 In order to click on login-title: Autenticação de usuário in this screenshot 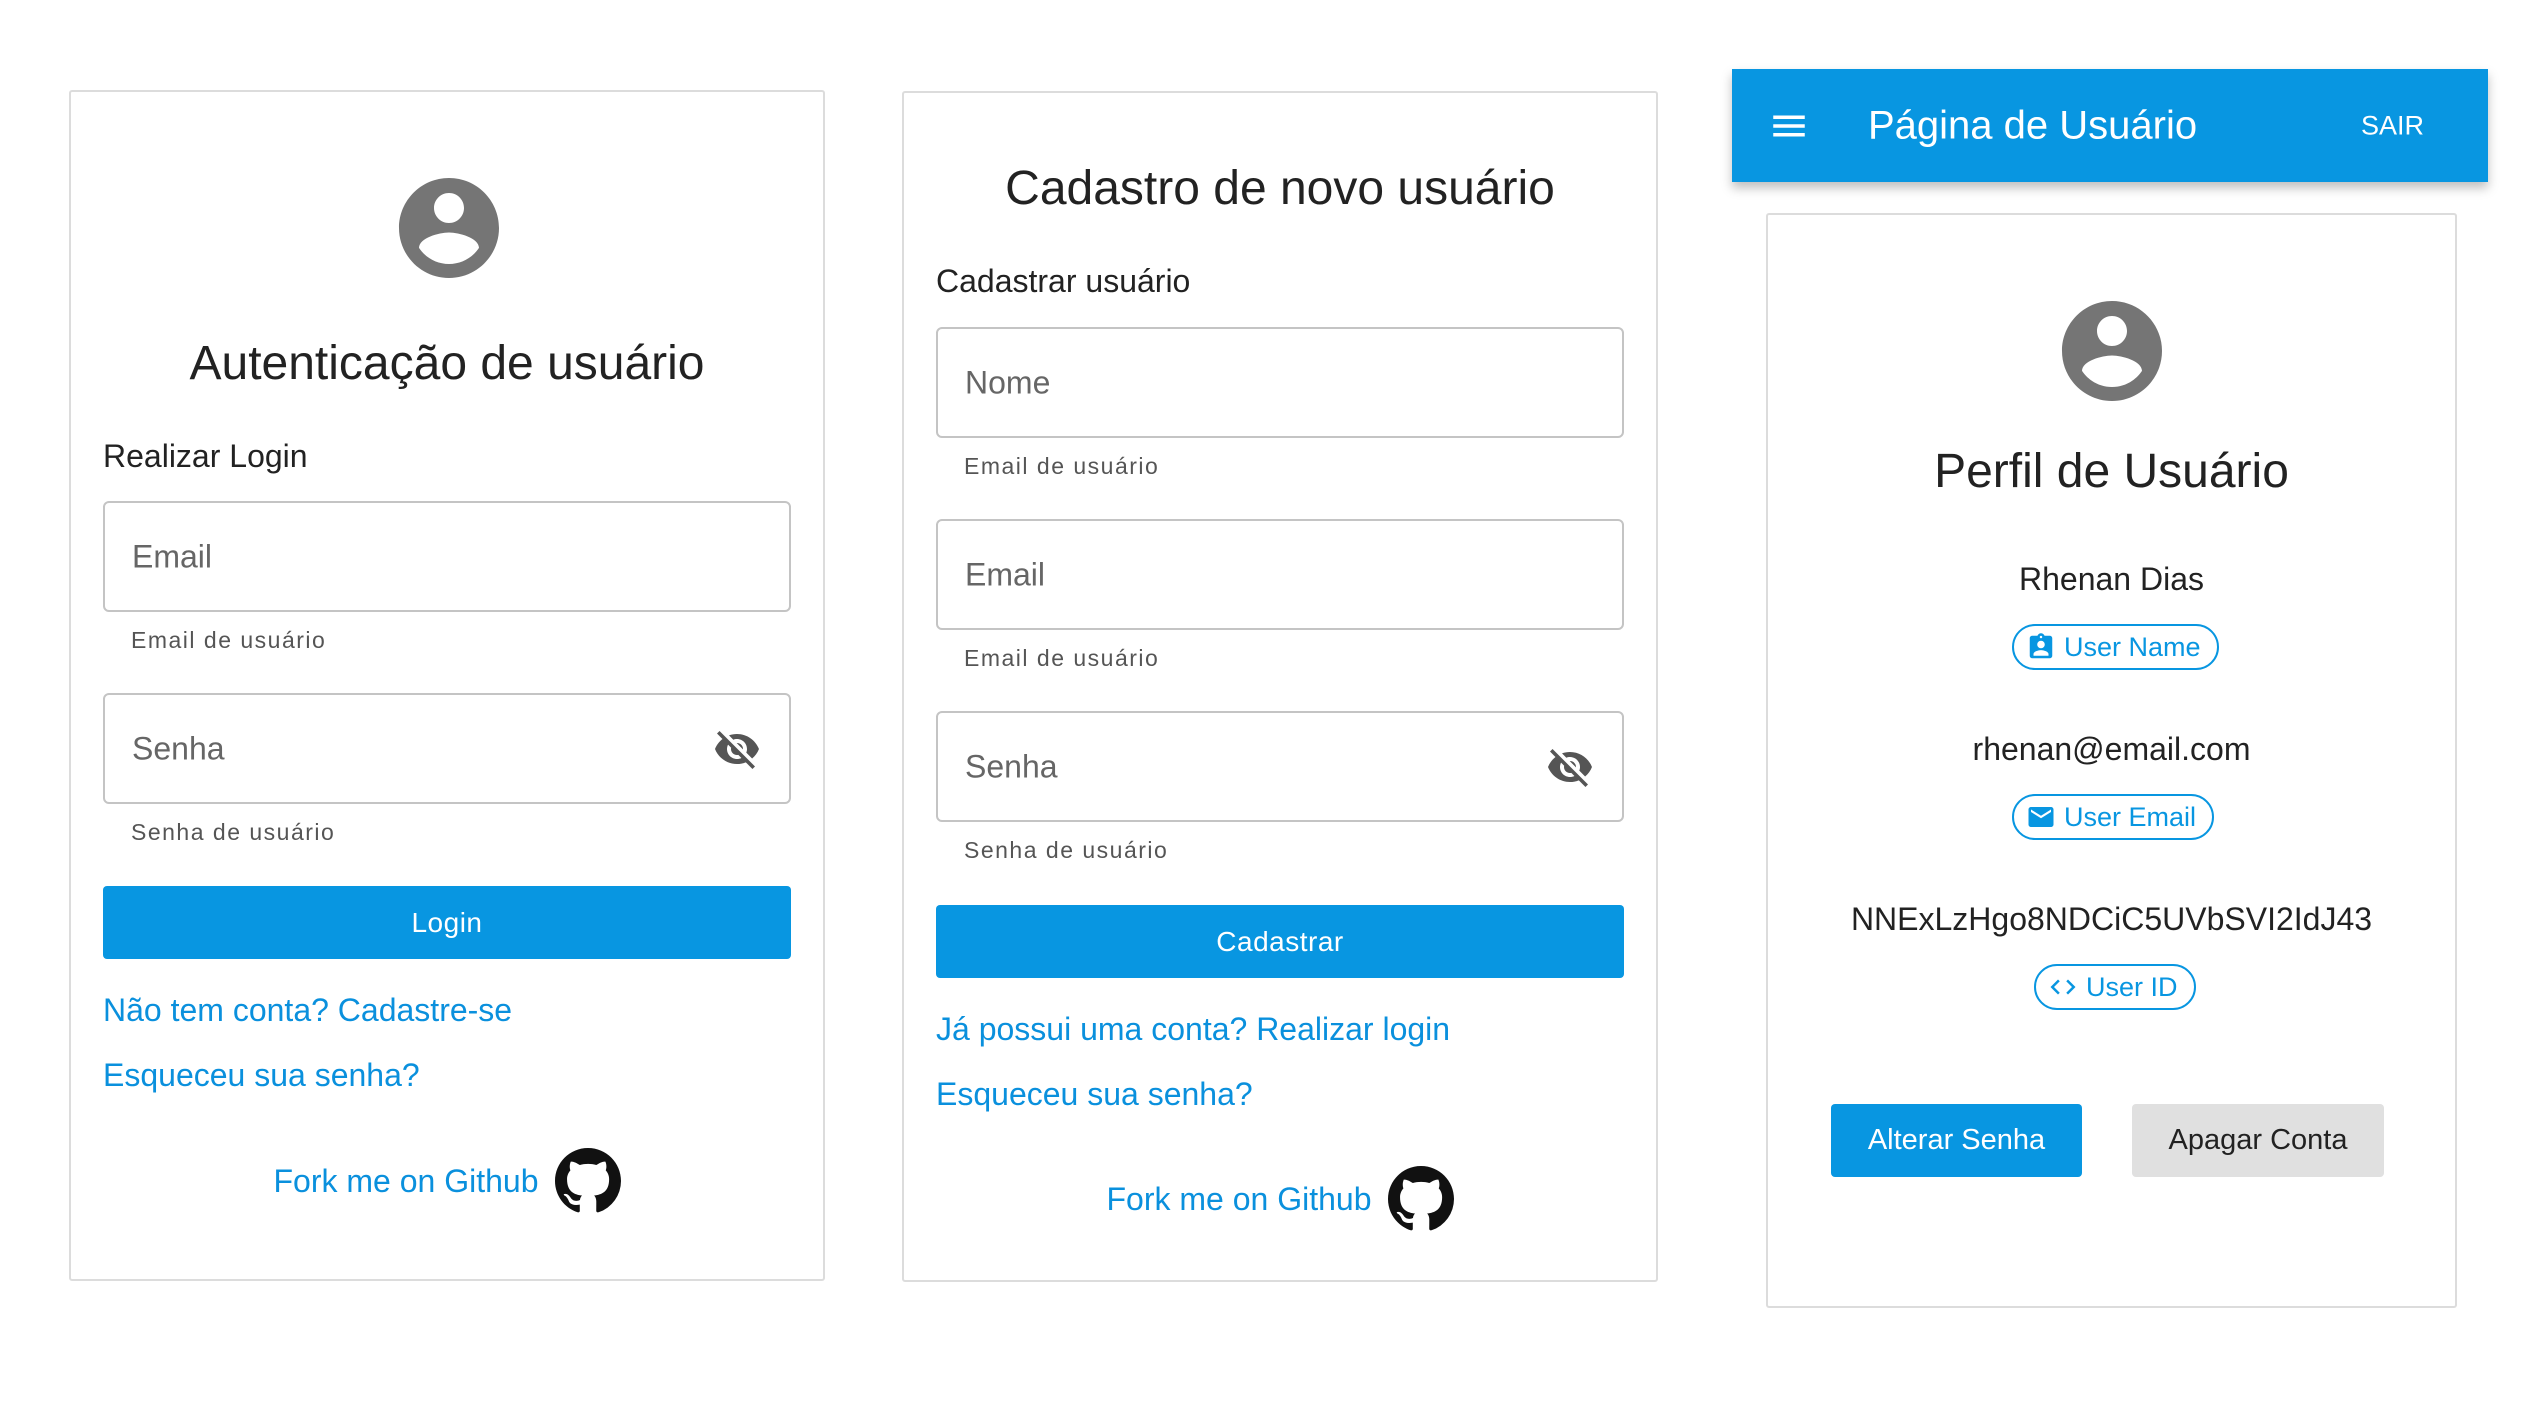, I will do `click(447, 363)`.